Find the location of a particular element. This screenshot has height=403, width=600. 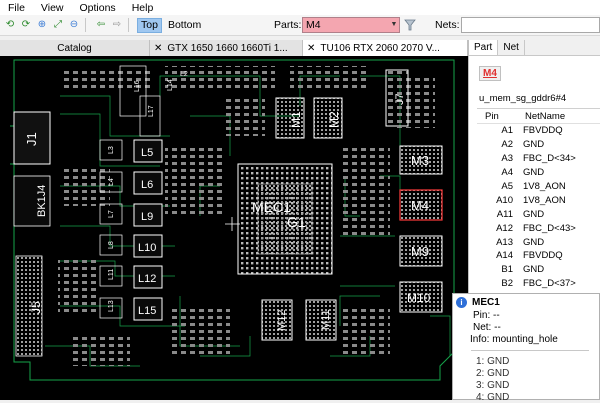

label-m2: M2 is located at coordinates (334, 119).